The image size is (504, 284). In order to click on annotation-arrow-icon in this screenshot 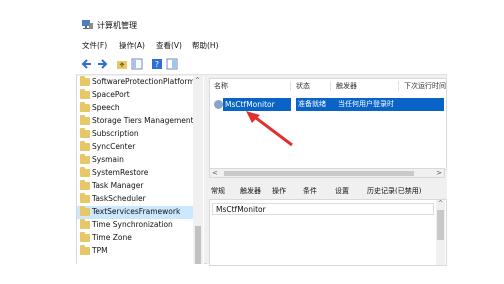, I will do `click(269, 129)`.